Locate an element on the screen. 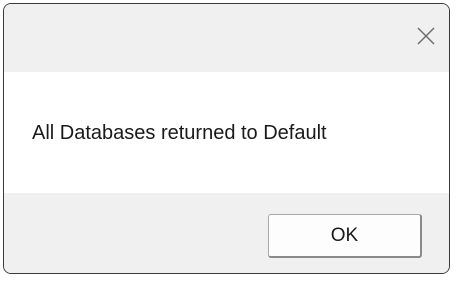 This screenshot has width=457, height=281. close-icon is located at coordinates (426, 36).